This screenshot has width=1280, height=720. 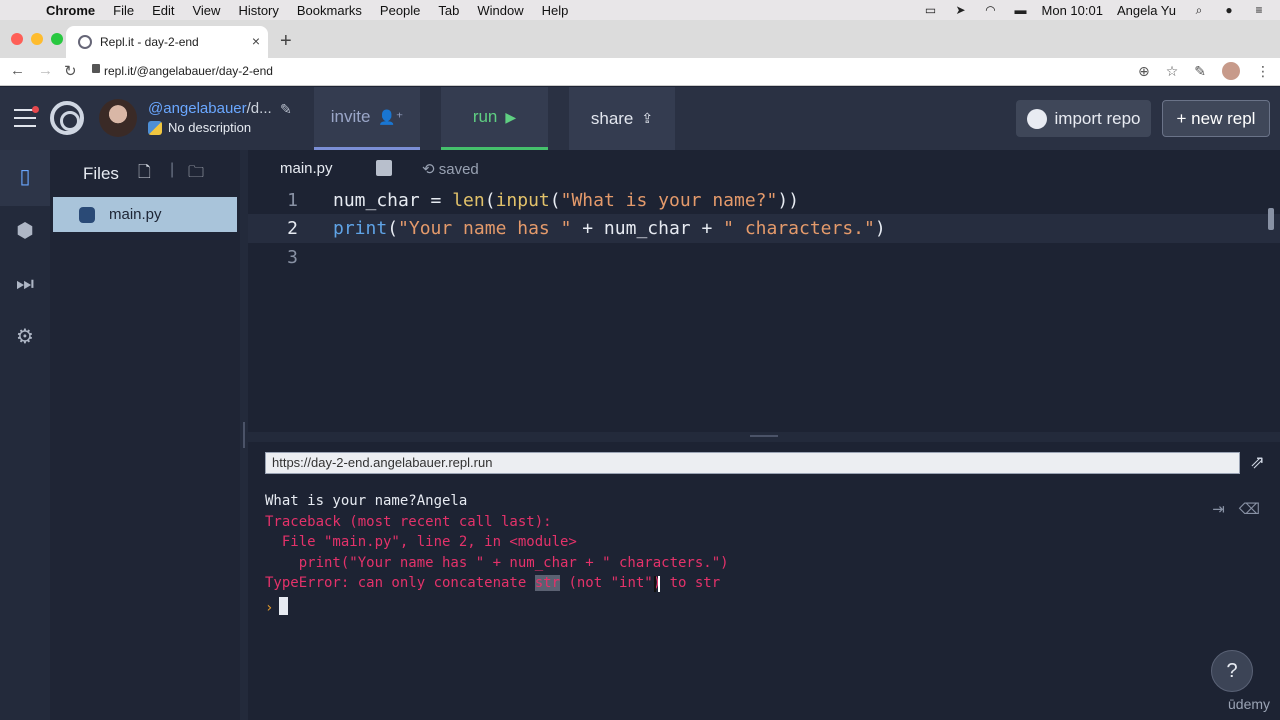 I want to click on menu-file: File, so click(x=123, y=10).